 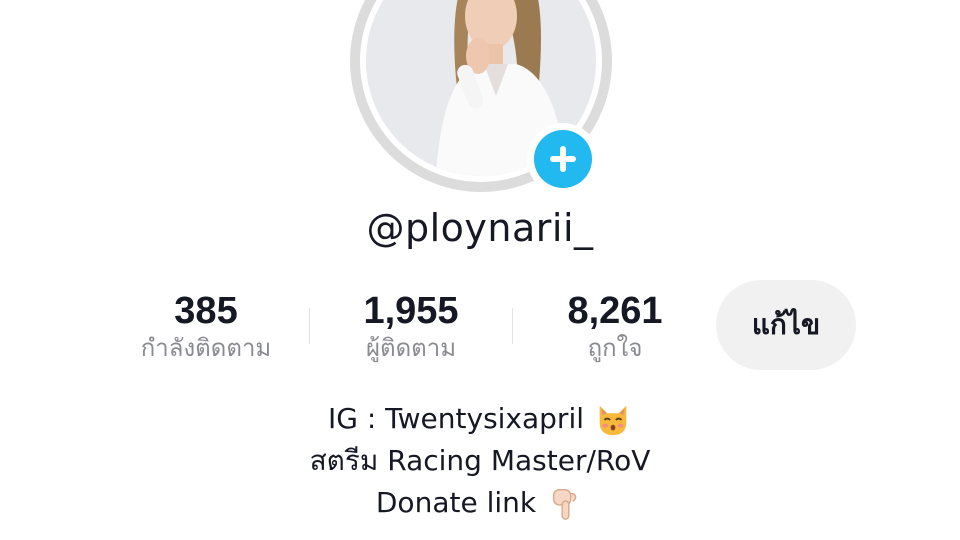 What do you see at coordinates (480, 228) in the screenshot?
I see `username: @ploynarii_` at bounding box center [480, 228].